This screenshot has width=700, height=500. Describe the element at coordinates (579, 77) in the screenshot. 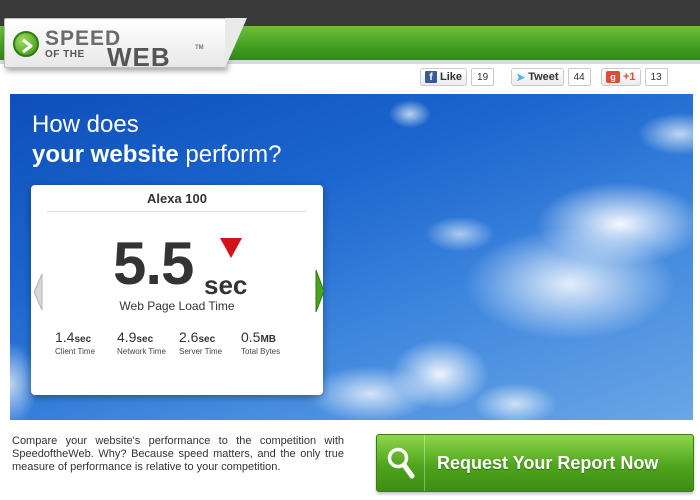

I see `tweet-count: 44` at that location.